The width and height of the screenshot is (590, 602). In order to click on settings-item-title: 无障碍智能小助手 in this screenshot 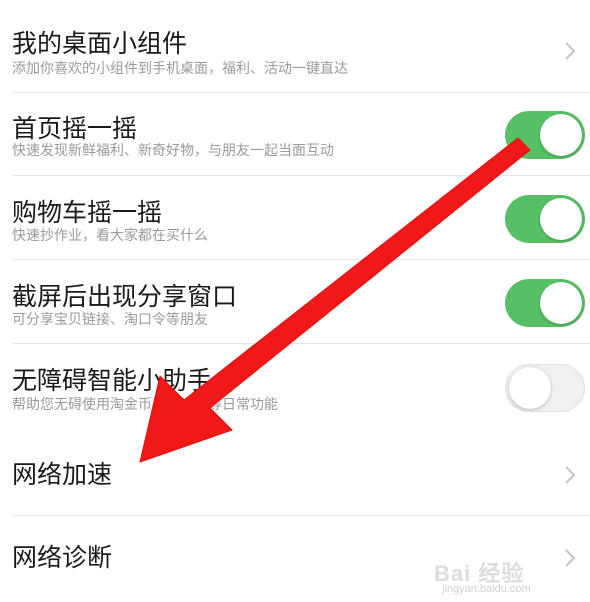, I will do `click(112, 380)`.